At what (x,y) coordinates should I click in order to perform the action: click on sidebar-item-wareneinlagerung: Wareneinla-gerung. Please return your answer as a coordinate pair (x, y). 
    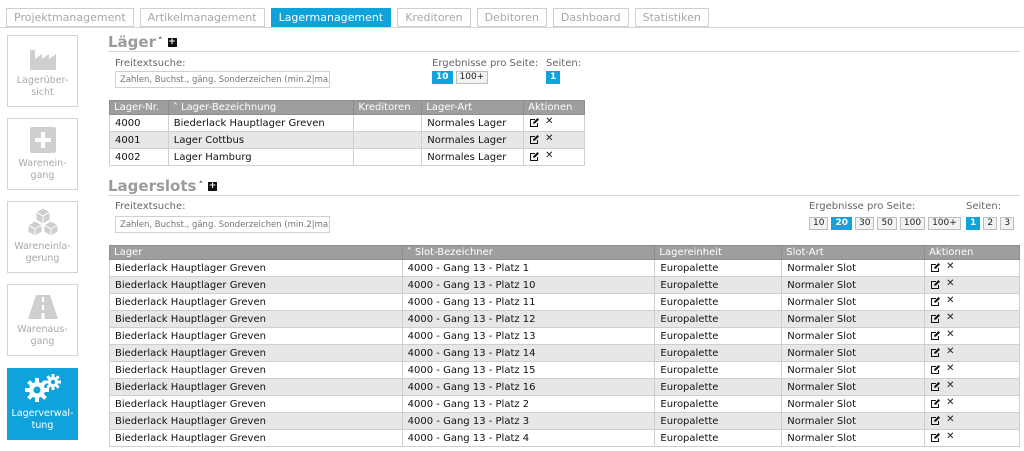
    Looking at the image, I should click on (42, 237).